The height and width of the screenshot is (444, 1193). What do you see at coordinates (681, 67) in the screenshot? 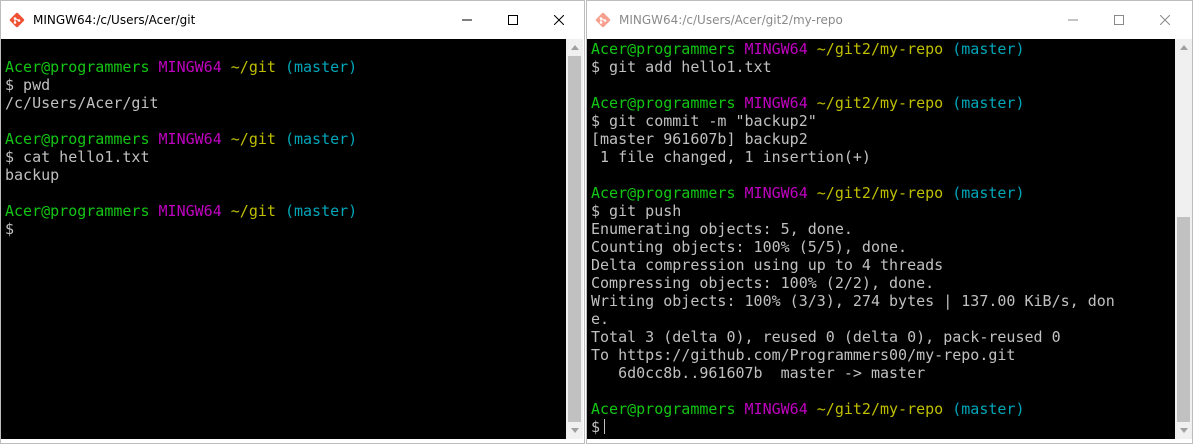
I see `terminal-text: $ git add hello1.txt` at bounding box center [681, 67].